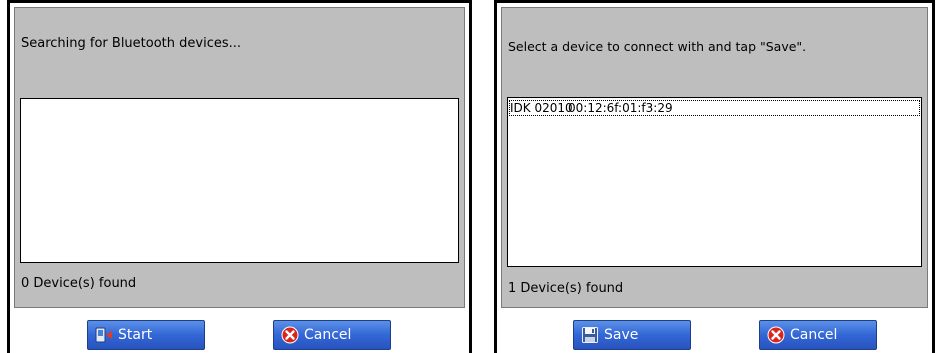  Describe the element at coordinates (135, 335) in the screenshot. I see `start-button-label: Start` at that location.